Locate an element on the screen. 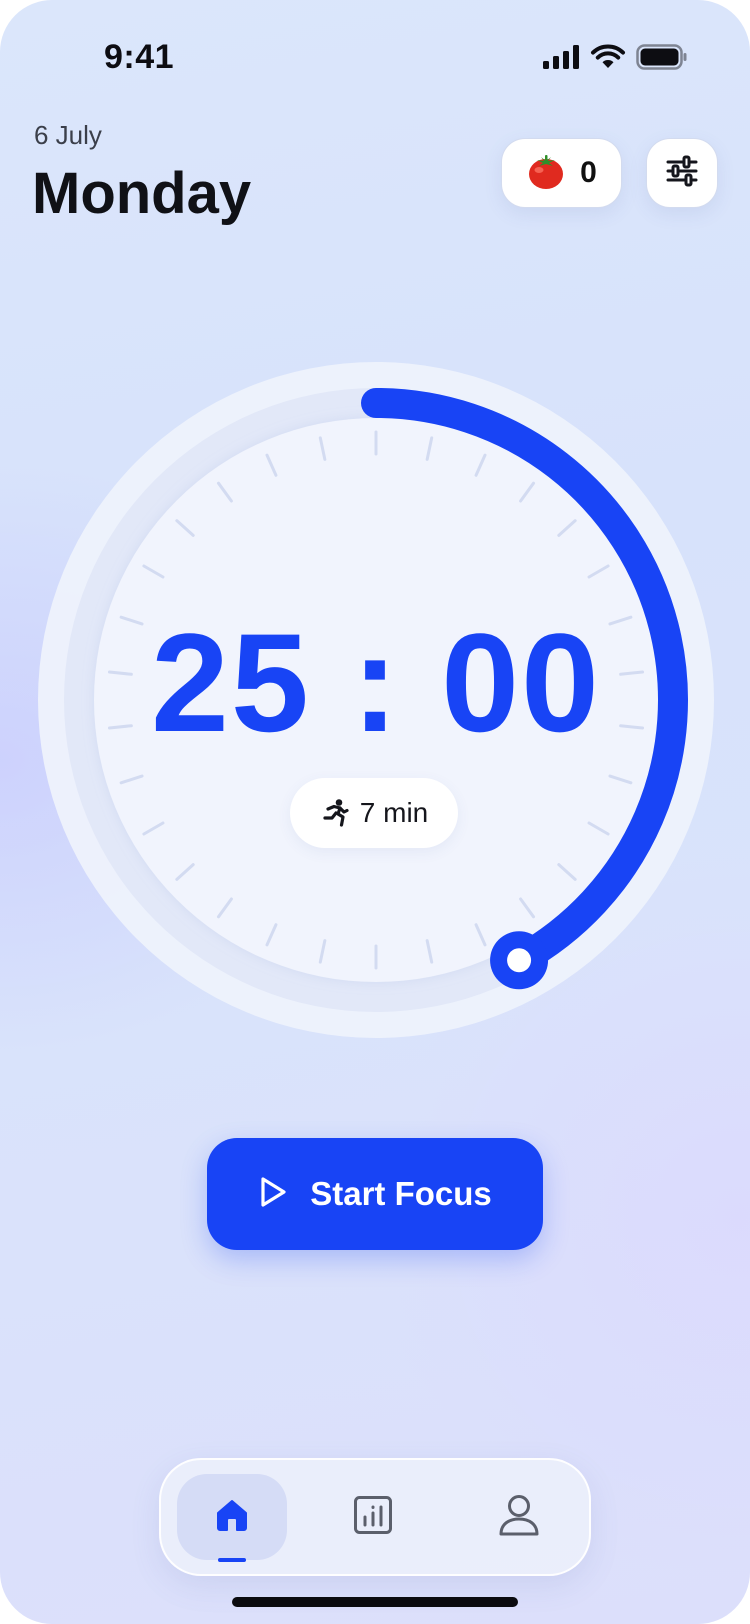 This screenshot has width=750, height=1624. tab-bar is located at coordinates (375, 1517).